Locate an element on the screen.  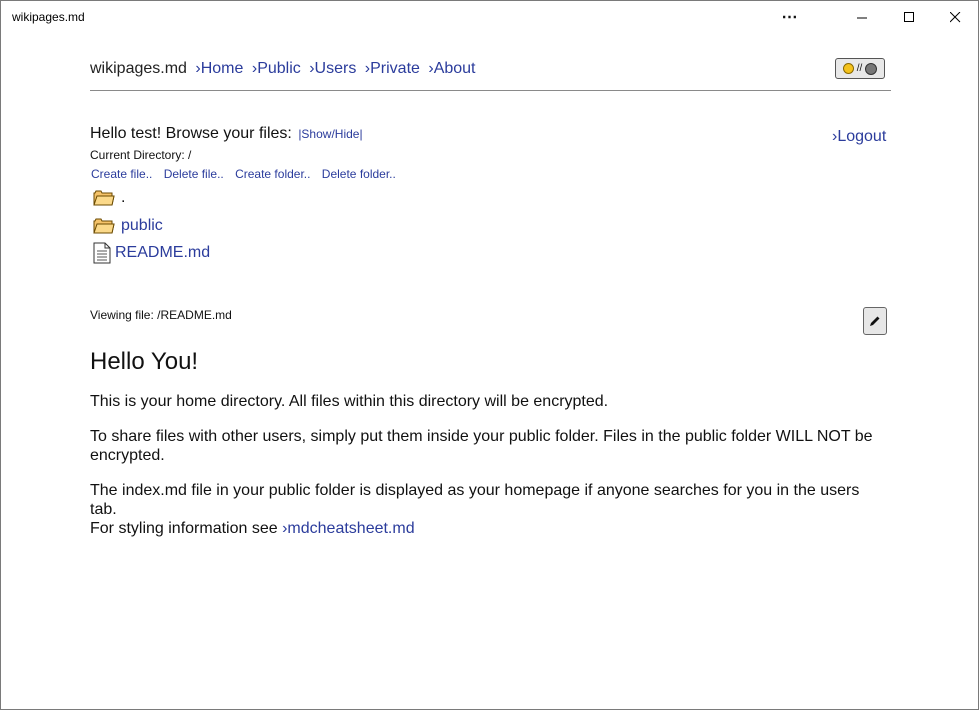
styling-text: For styling information see is located at coordinates (184, 528).